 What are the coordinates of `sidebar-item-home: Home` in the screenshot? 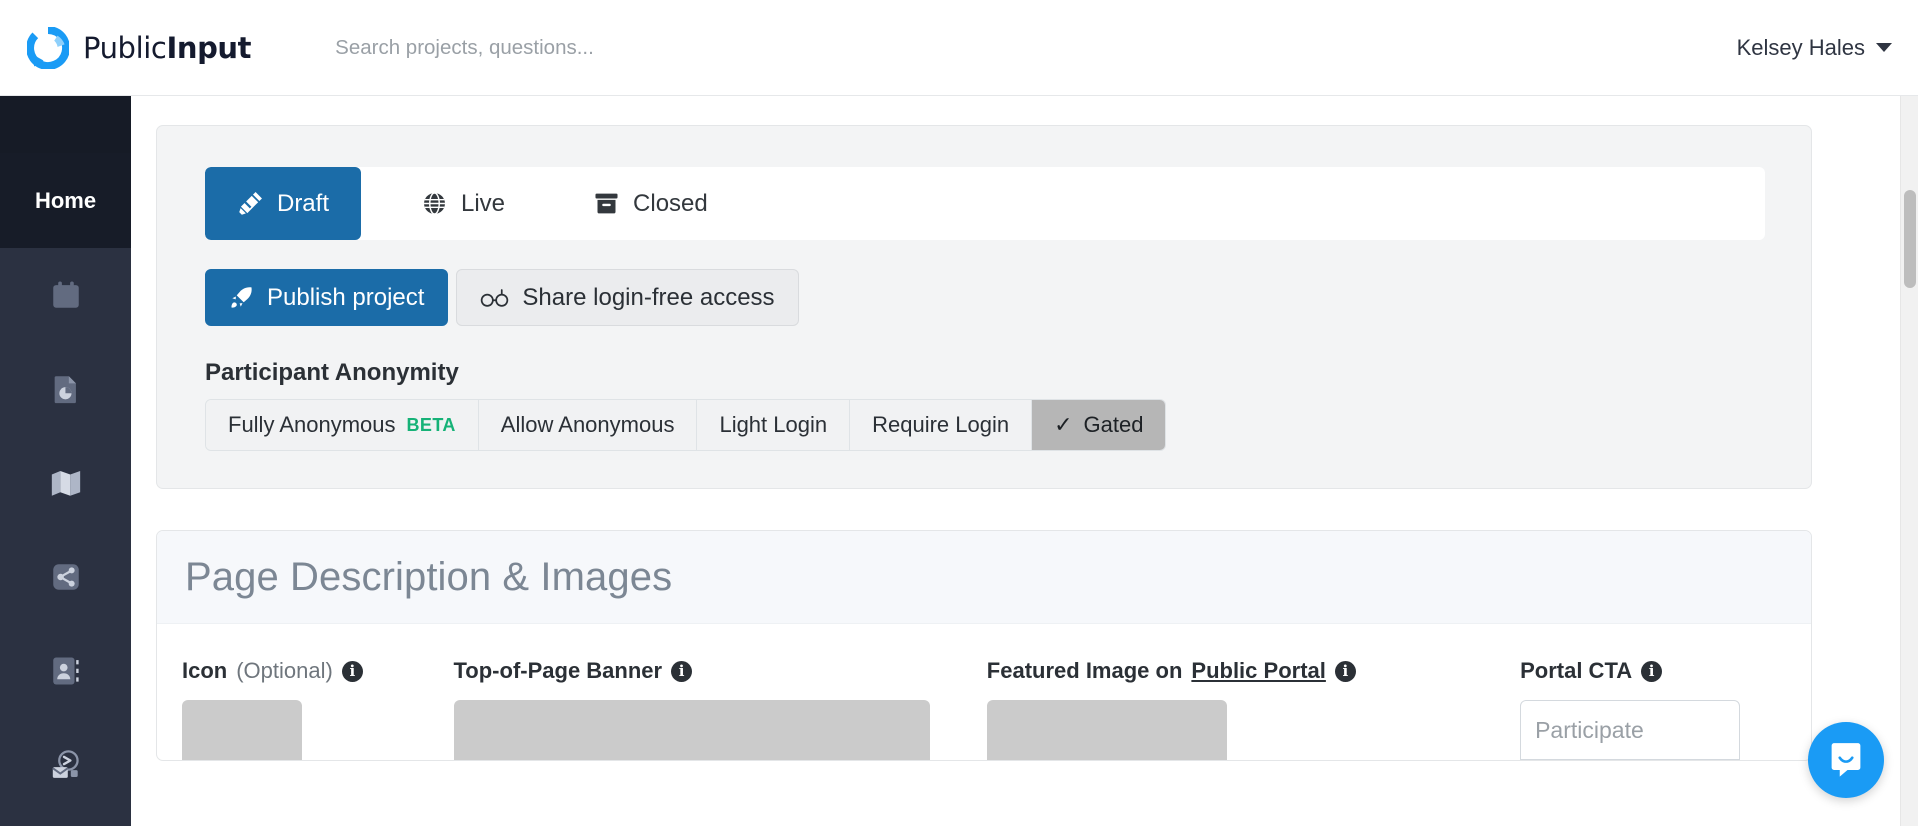 It's located at (65, 200).